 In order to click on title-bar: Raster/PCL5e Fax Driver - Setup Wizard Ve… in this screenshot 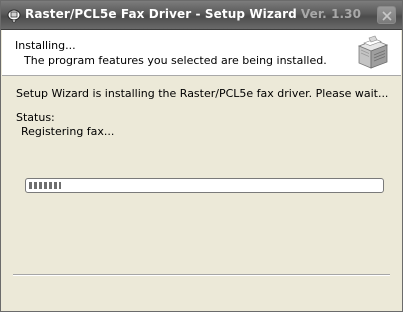, I will do `click(201, 15)`.